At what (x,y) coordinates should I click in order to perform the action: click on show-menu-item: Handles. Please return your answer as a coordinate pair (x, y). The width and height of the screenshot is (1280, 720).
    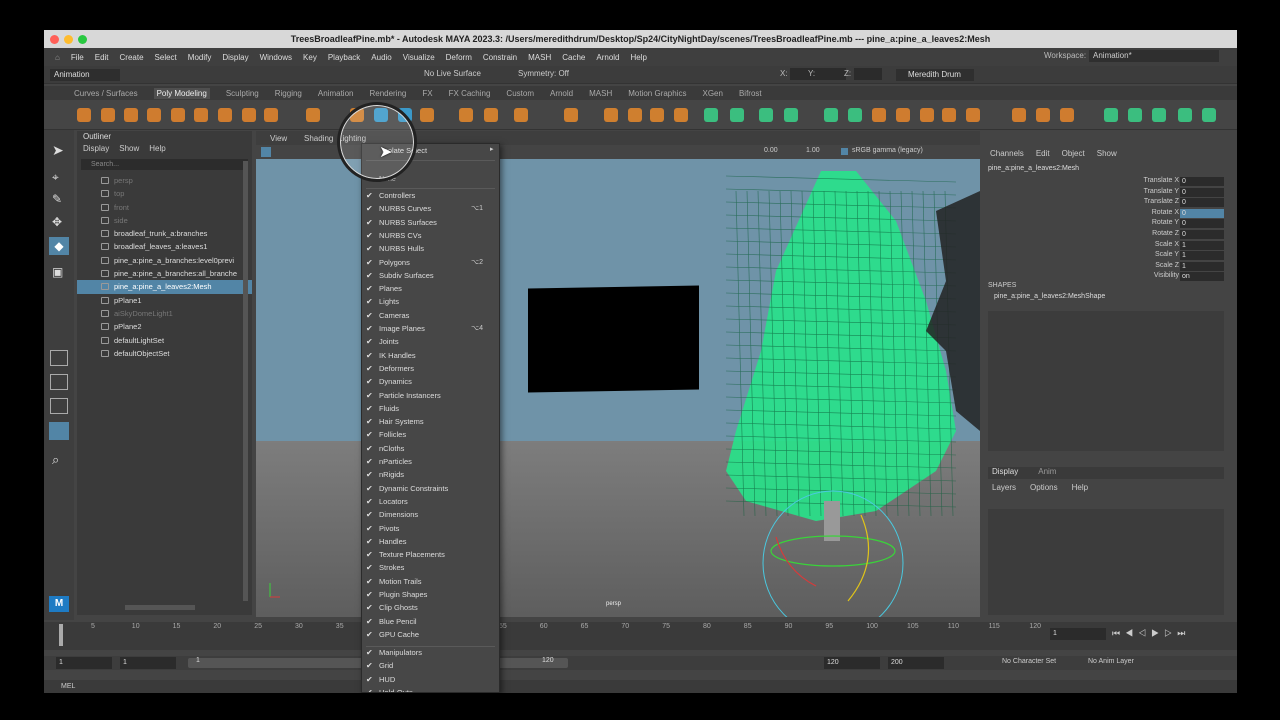
    Looking at the image, I should click on (393, 541).